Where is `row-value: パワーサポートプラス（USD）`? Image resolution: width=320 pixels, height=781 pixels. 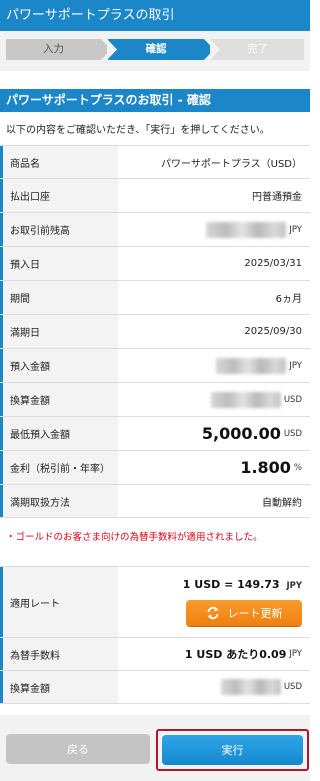
row-value: パワーサポートプラス（USD） is located at coordinates (231, 164).